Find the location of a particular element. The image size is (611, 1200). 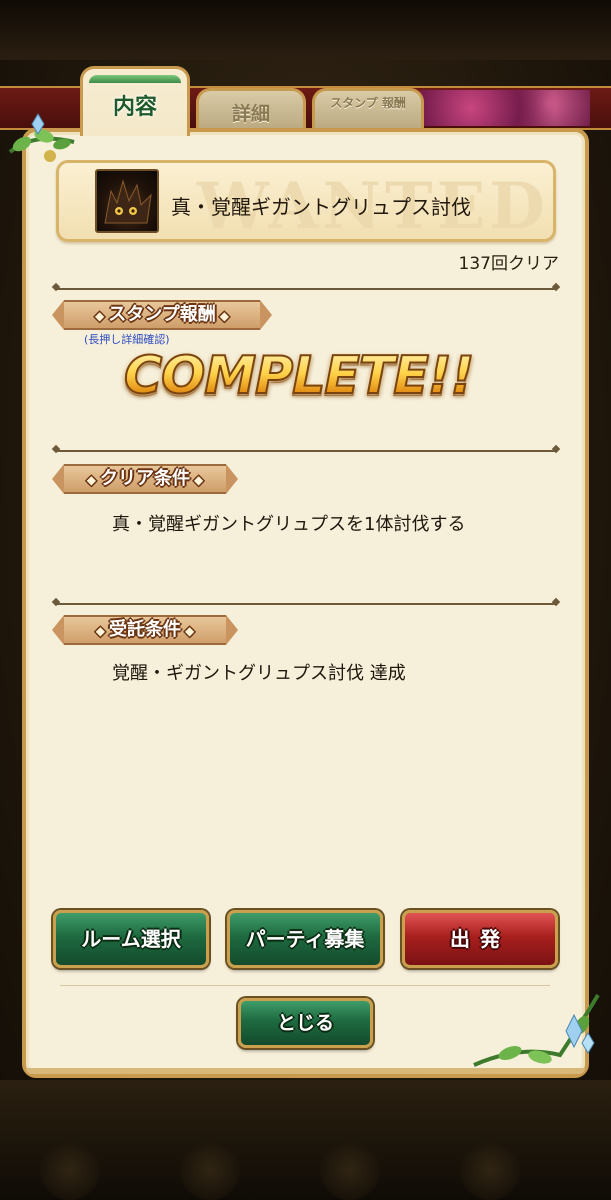

tab-details-label: 詳細 is located at coordinates (250, 114).